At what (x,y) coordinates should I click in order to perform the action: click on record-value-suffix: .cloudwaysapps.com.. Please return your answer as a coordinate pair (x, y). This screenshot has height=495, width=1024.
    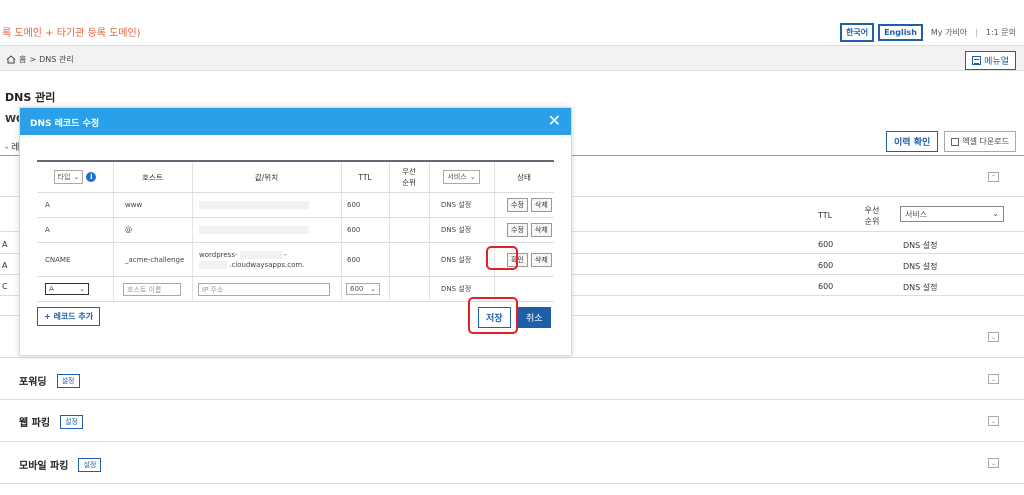
    Looking at the image, I should click on (267, 264).